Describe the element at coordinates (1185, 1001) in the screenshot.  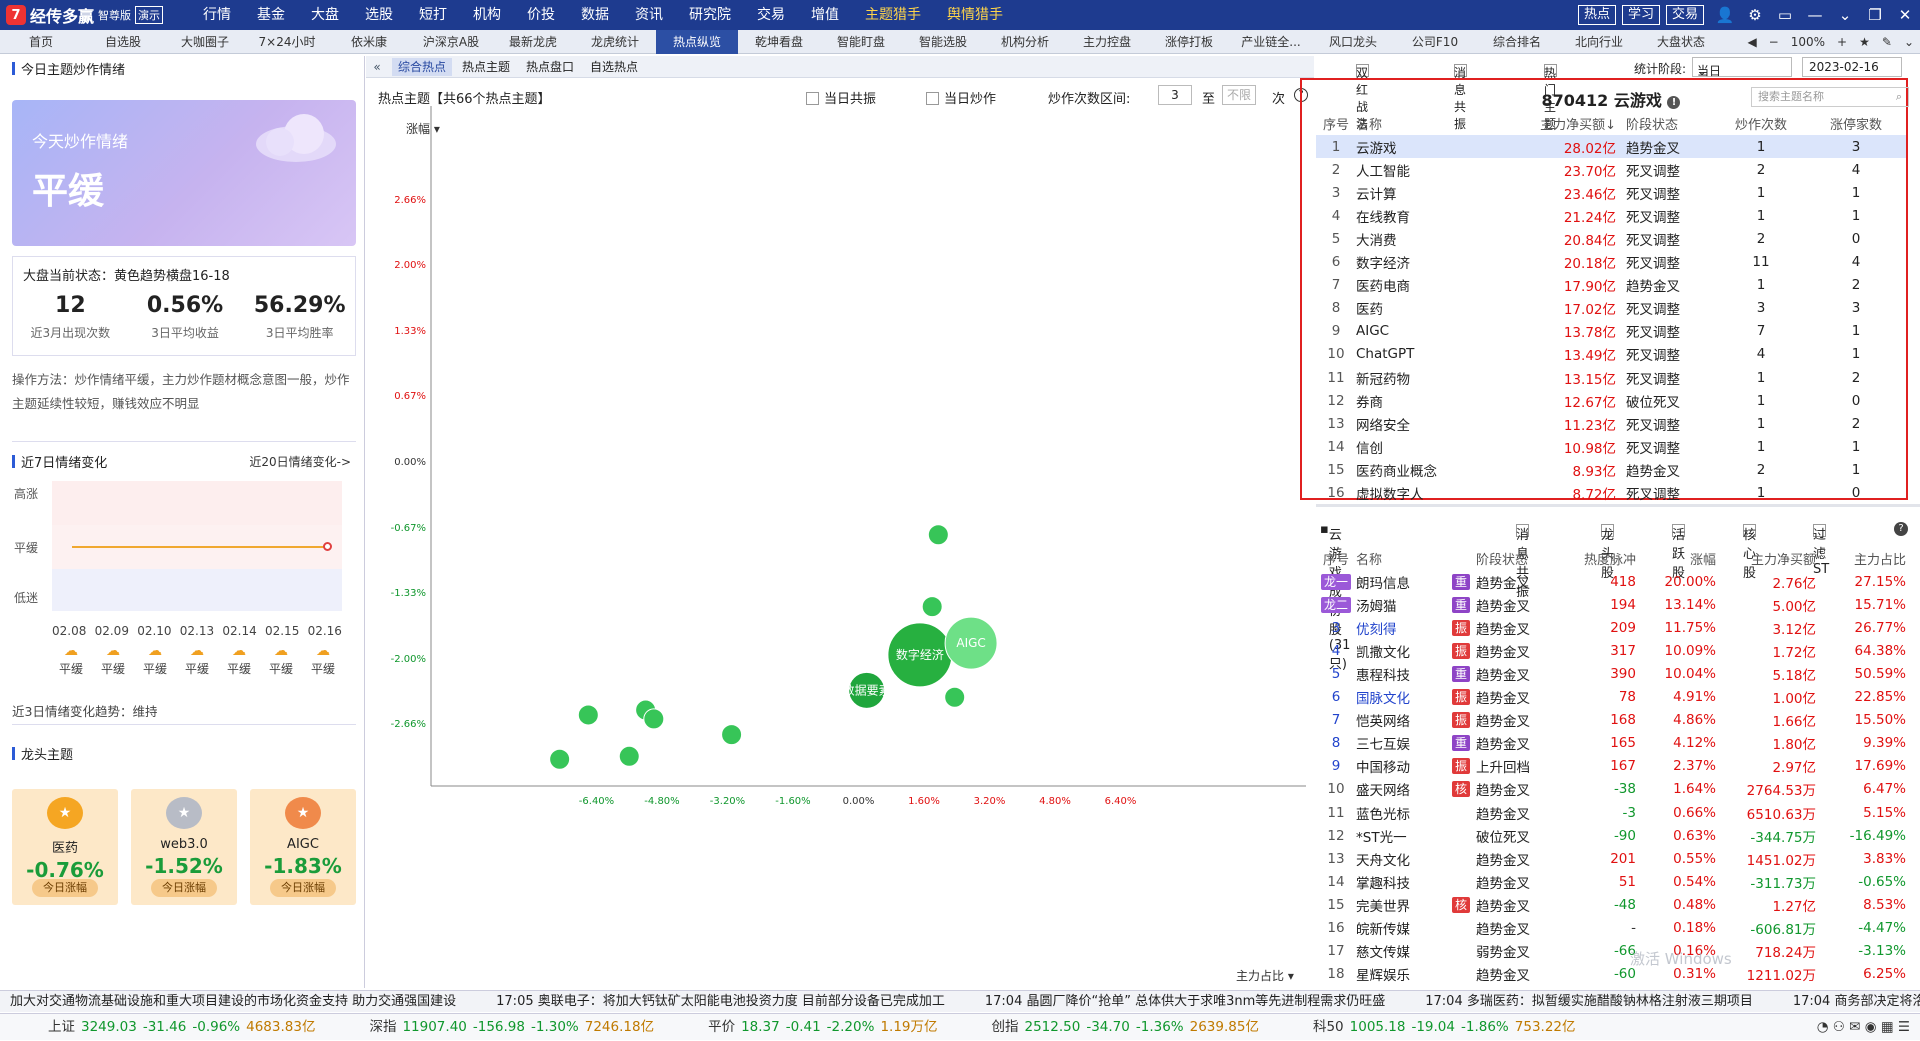
I see `ticker-item: 17:04 晶圆厂降价“抢单” 总体供大于求唯3nm等先进制程需求仍旺盛` at that location.